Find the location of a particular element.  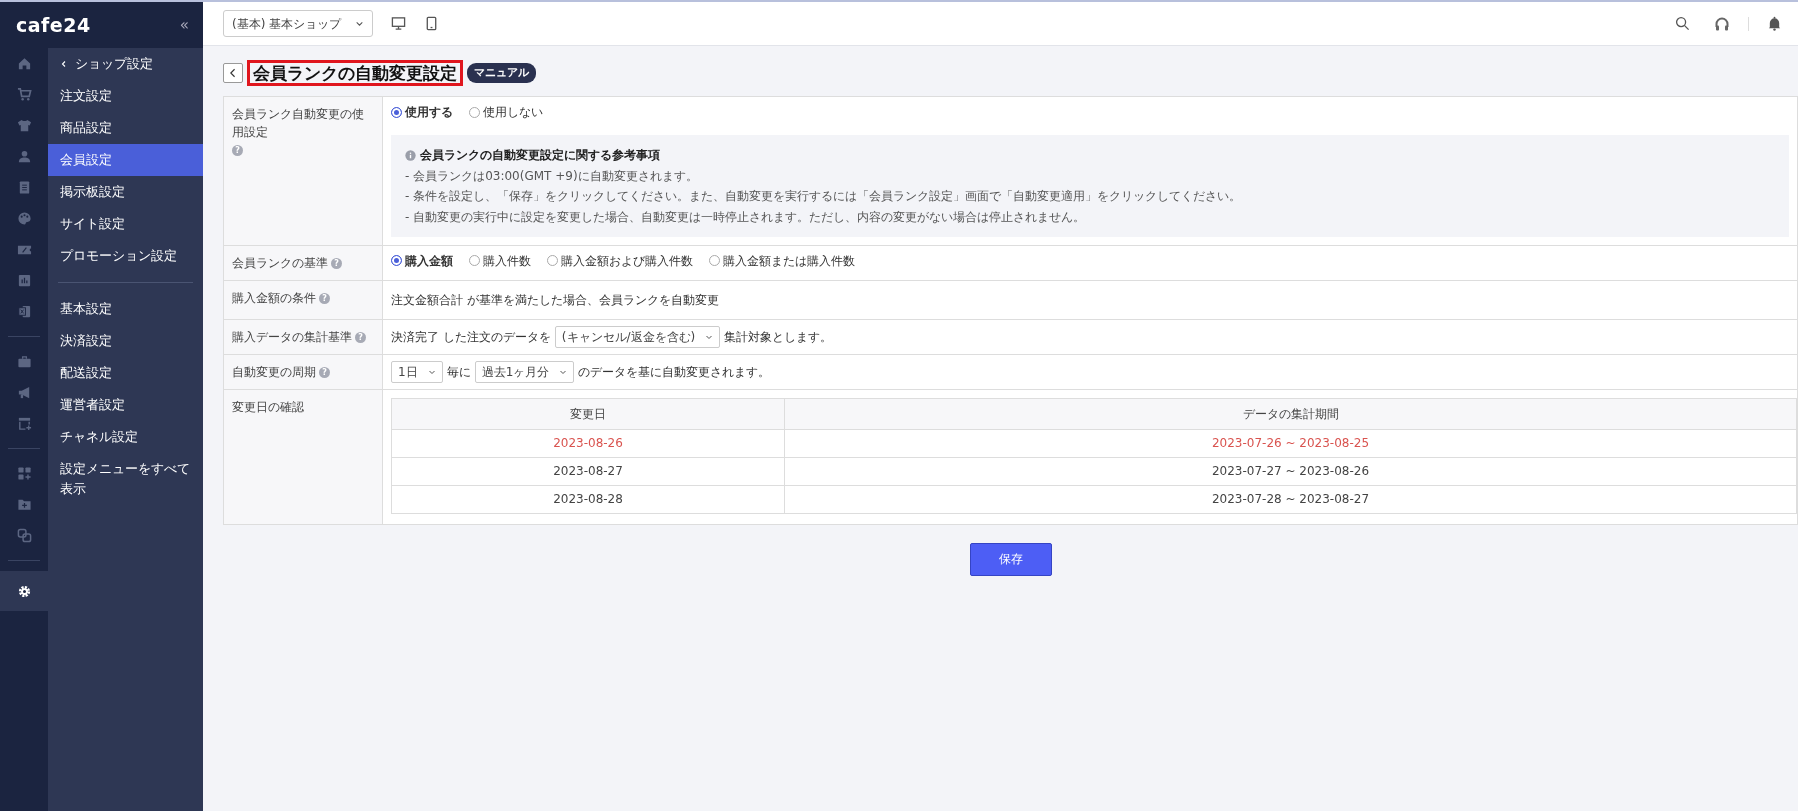

back-link: ショップ設定 is located at coordinates (125, 64).